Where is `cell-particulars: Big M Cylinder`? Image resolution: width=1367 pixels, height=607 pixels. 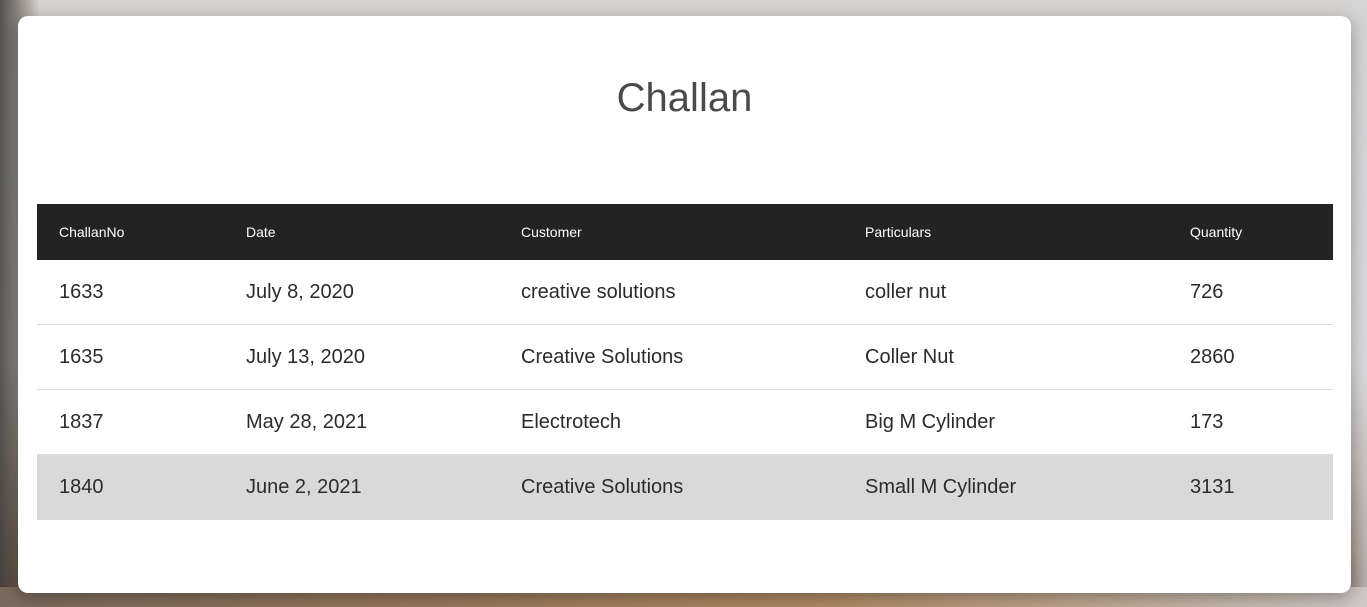 cell-particulars: Big M Cylinder is located at coordinates (930, 421).